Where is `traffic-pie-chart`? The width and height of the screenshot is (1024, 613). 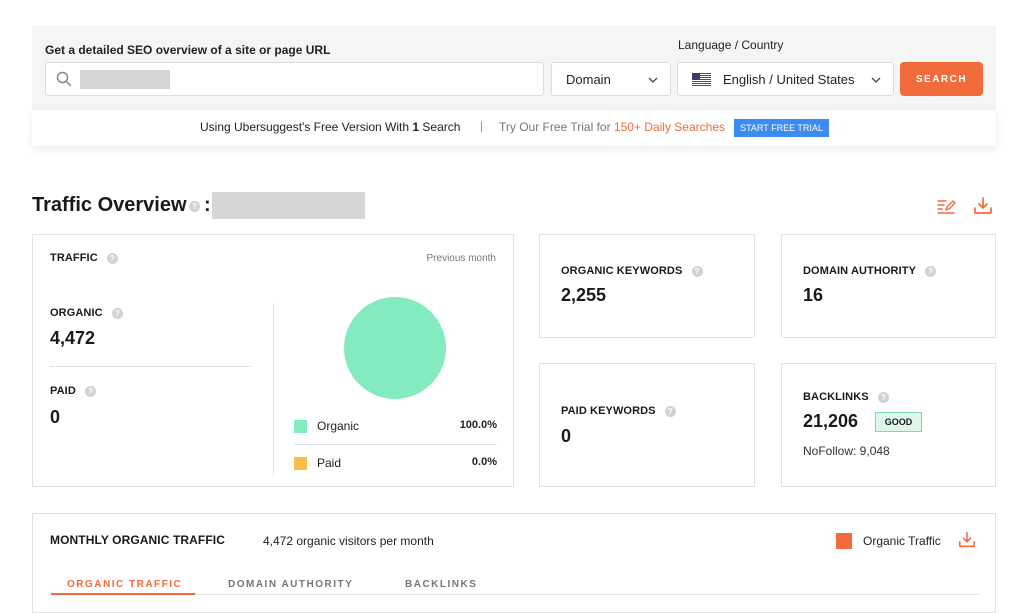
traffic-pie-chart is located at coordinates (395, 348).